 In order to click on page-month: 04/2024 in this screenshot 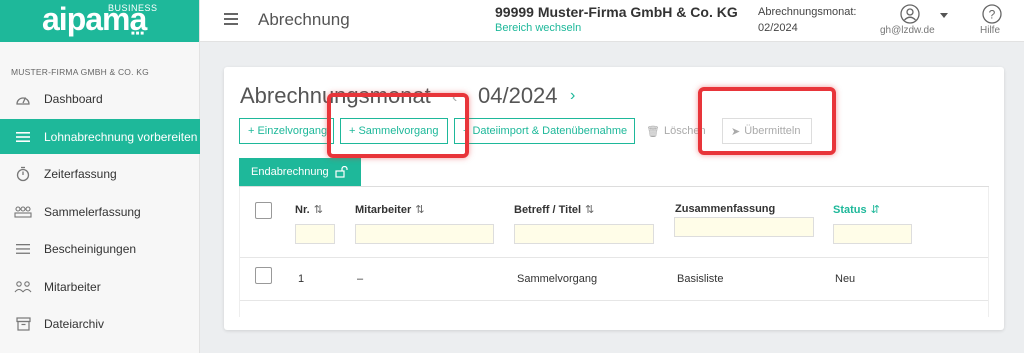, I will do `click(518, 95)`.